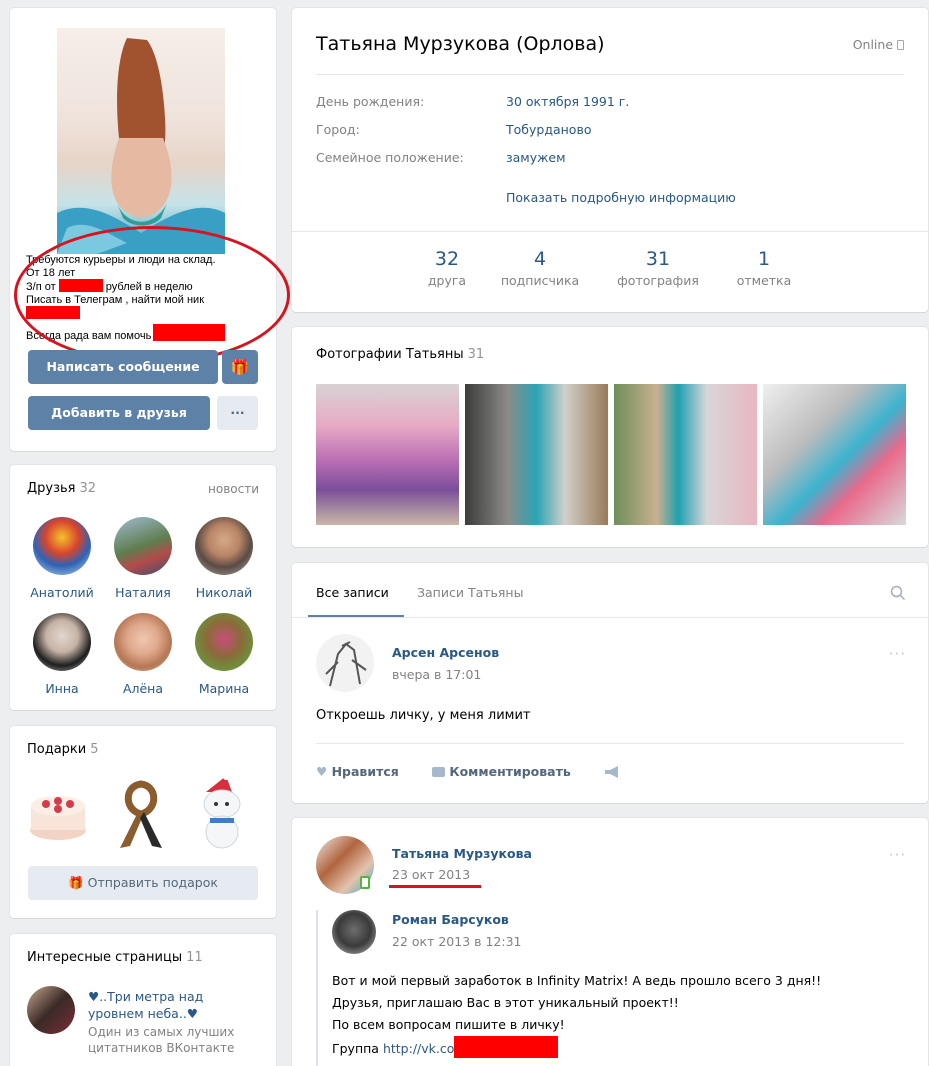  Describe the element at coordinates (447, 259) in the screenshot. I see `counter-num: 32` at that location.